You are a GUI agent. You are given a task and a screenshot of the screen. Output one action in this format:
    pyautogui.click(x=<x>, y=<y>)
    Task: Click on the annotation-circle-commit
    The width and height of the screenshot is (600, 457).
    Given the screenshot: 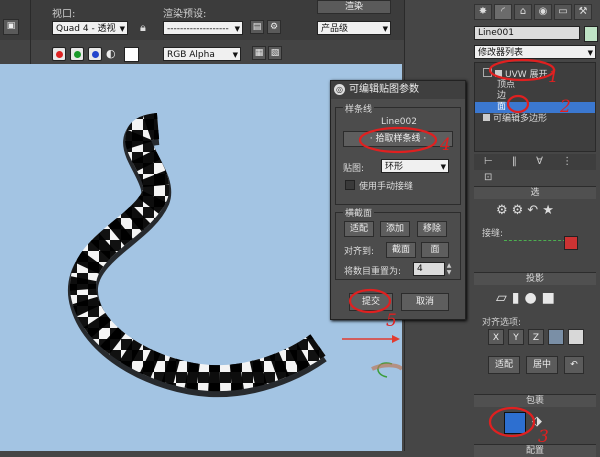 What is the action you would take?
    pyautogui.click(x=370, y=301)
    